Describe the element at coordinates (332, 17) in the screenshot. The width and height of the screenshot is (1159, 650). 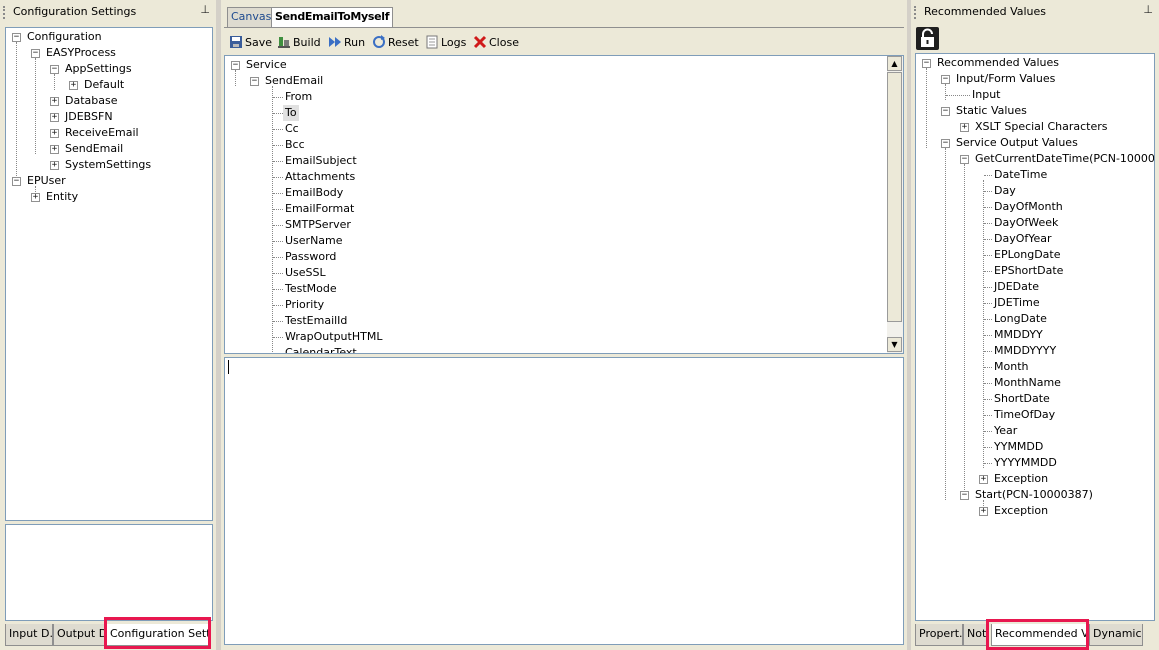
I see `tab-send-email-to-myself: SendEmailToMyself` at that location.